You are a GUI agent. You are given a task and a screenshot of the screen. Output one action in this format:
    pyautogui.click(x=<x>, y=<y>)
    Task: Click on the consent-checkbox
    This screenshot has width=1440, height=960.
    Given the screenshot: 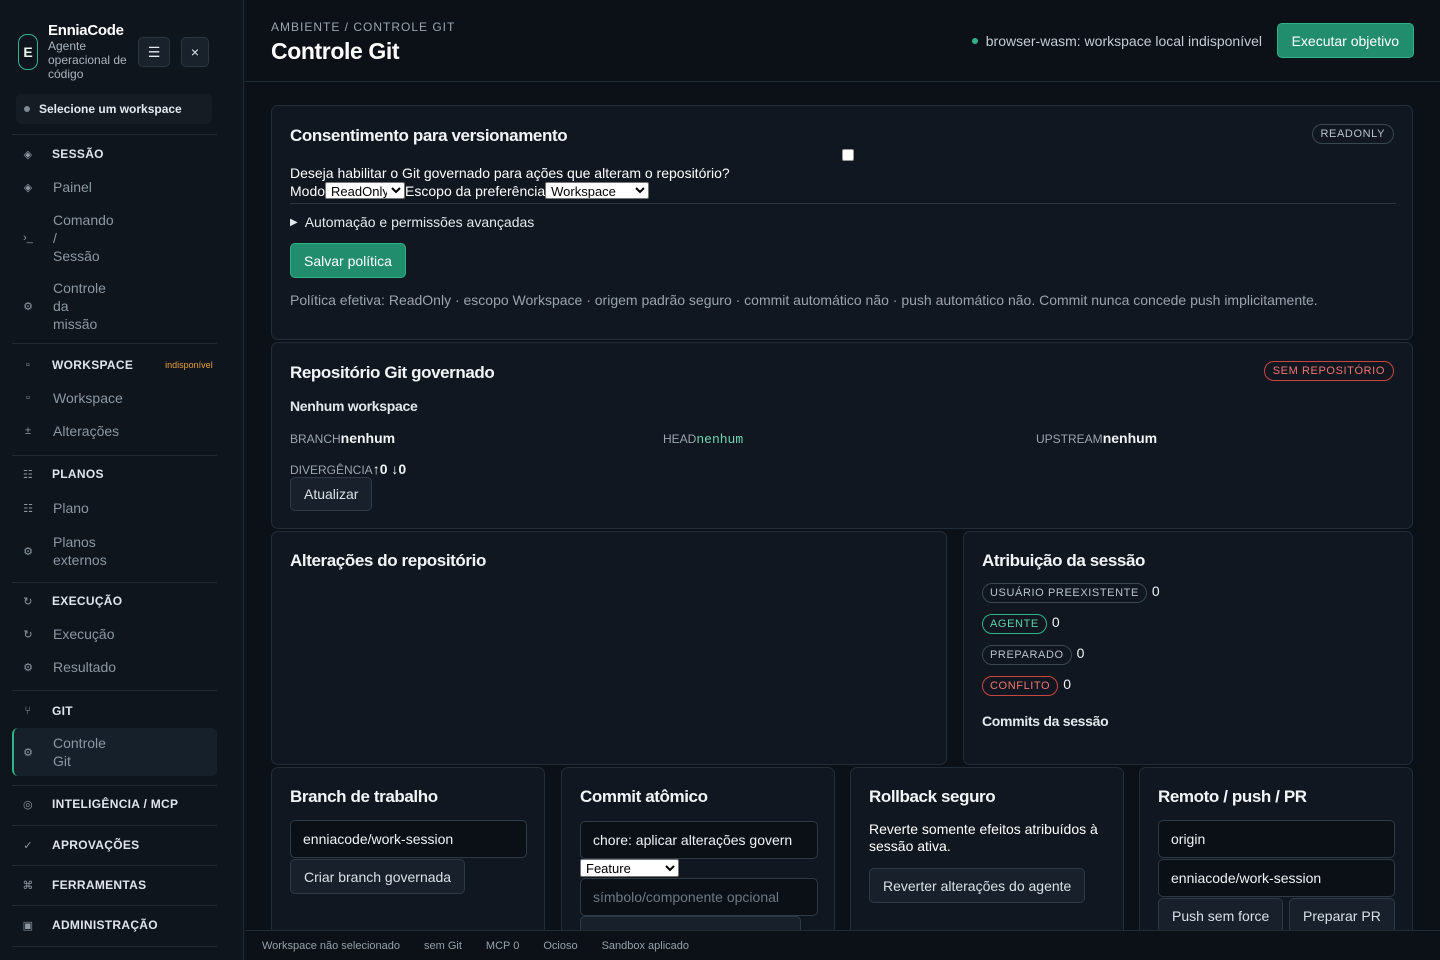 What is the action you would take?
    pyautogui.click(x=848, y=155)
    